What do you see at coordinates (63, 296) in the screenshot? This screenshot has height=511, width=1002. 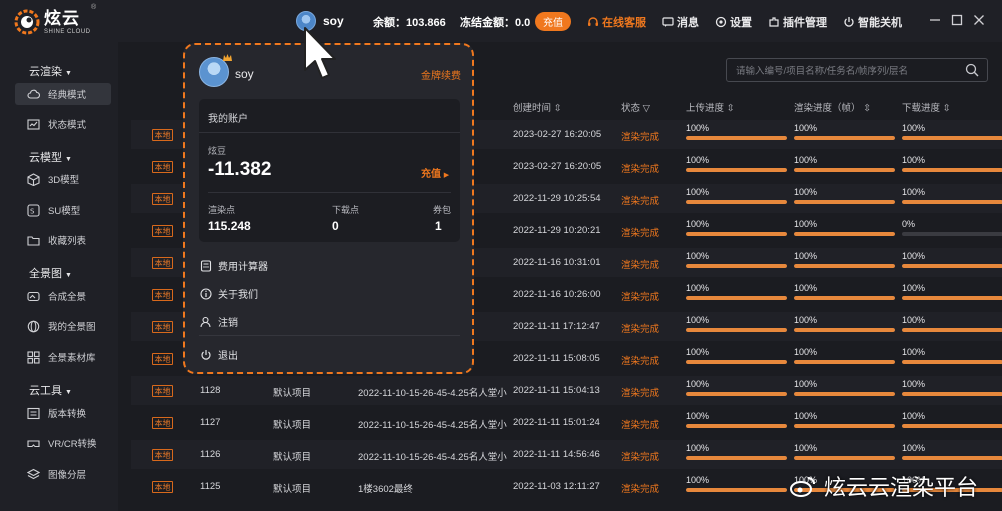 I see `sidebar-item-compose-panorama: 合成全景` at bounding box center [63, 296].